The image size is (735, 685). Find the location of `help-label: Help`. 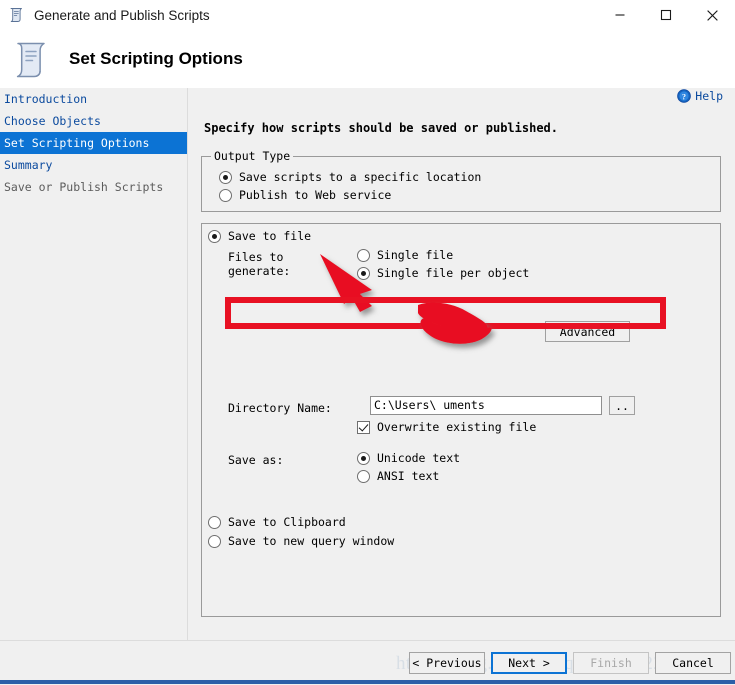

help-label: Help is located at coordinates (709, 96).